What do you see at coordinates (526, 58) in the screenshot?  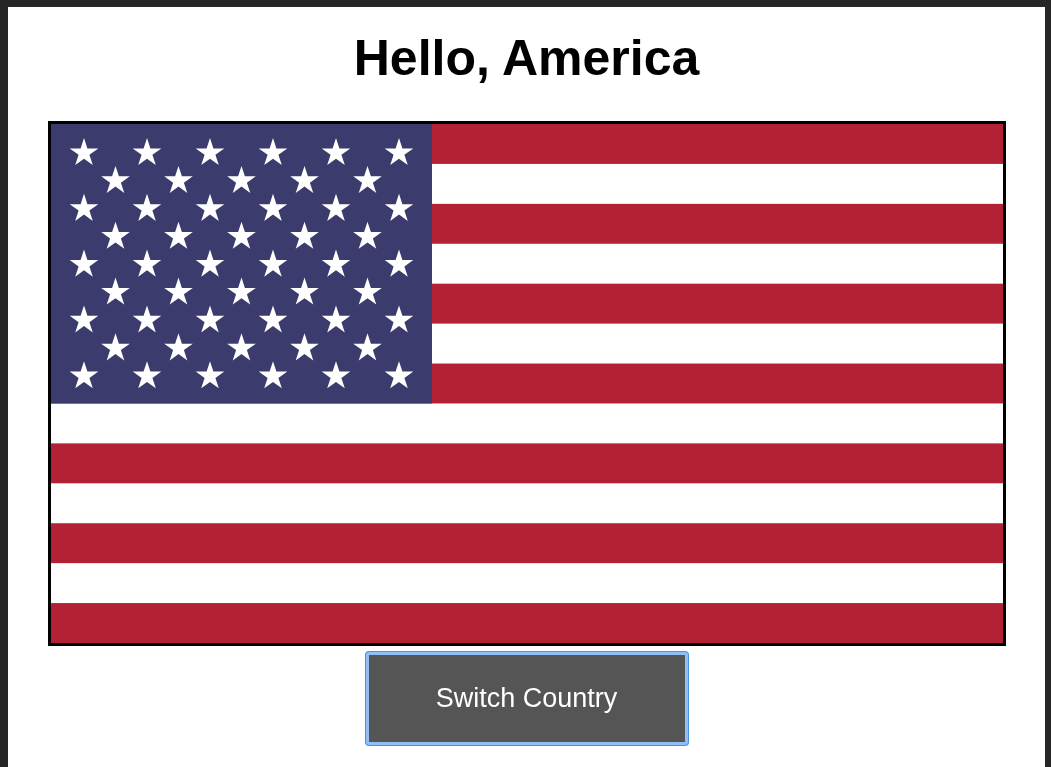 I see `page-heading: Hello, America` at bounding box center [526, 58].